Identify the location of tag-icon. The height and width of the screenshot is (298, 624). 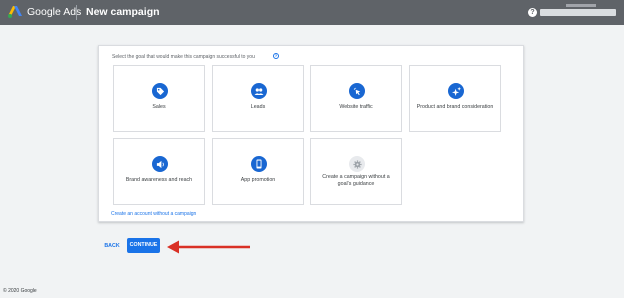
(160, 91).